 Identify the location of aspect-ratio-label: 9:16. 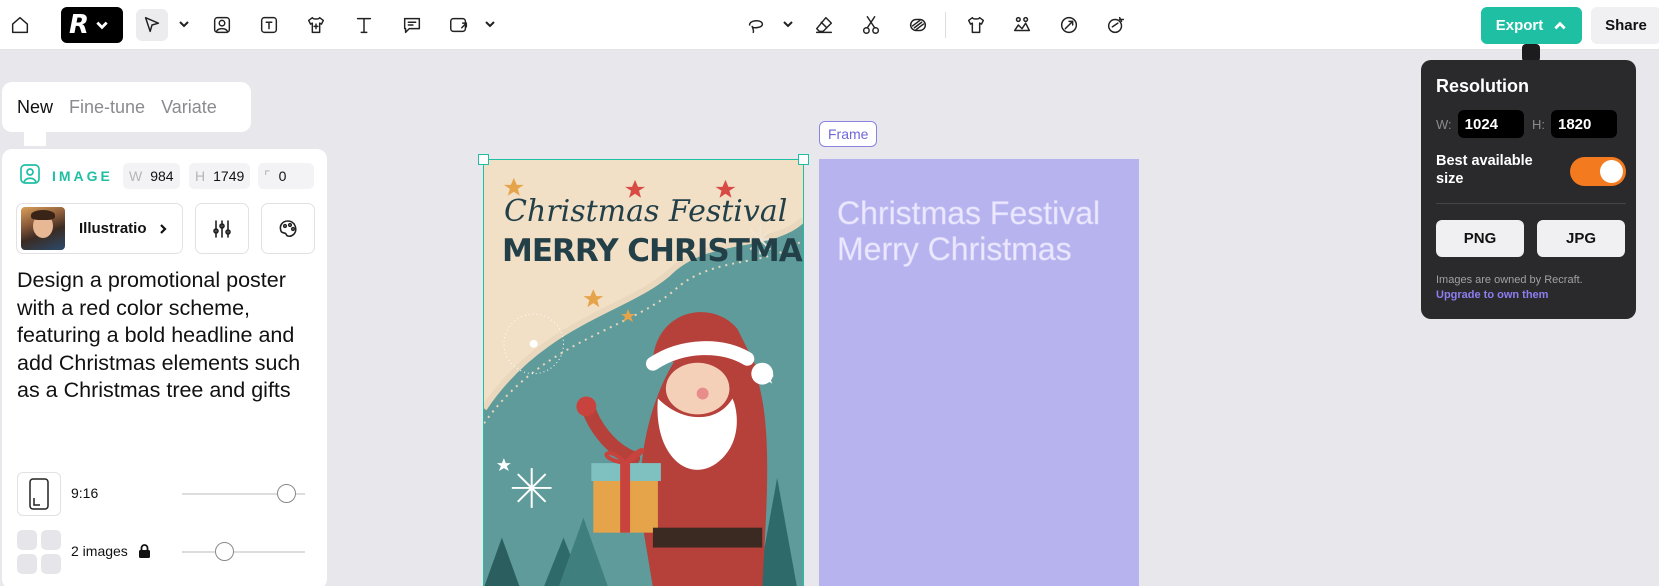
(85, 493).